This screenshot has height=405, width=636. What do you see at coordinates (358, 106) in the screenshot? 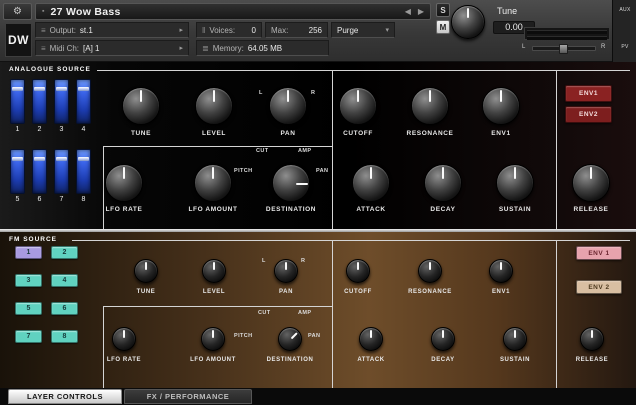
I see `analog-cutoff-knob` at bounding box center [358, 106].